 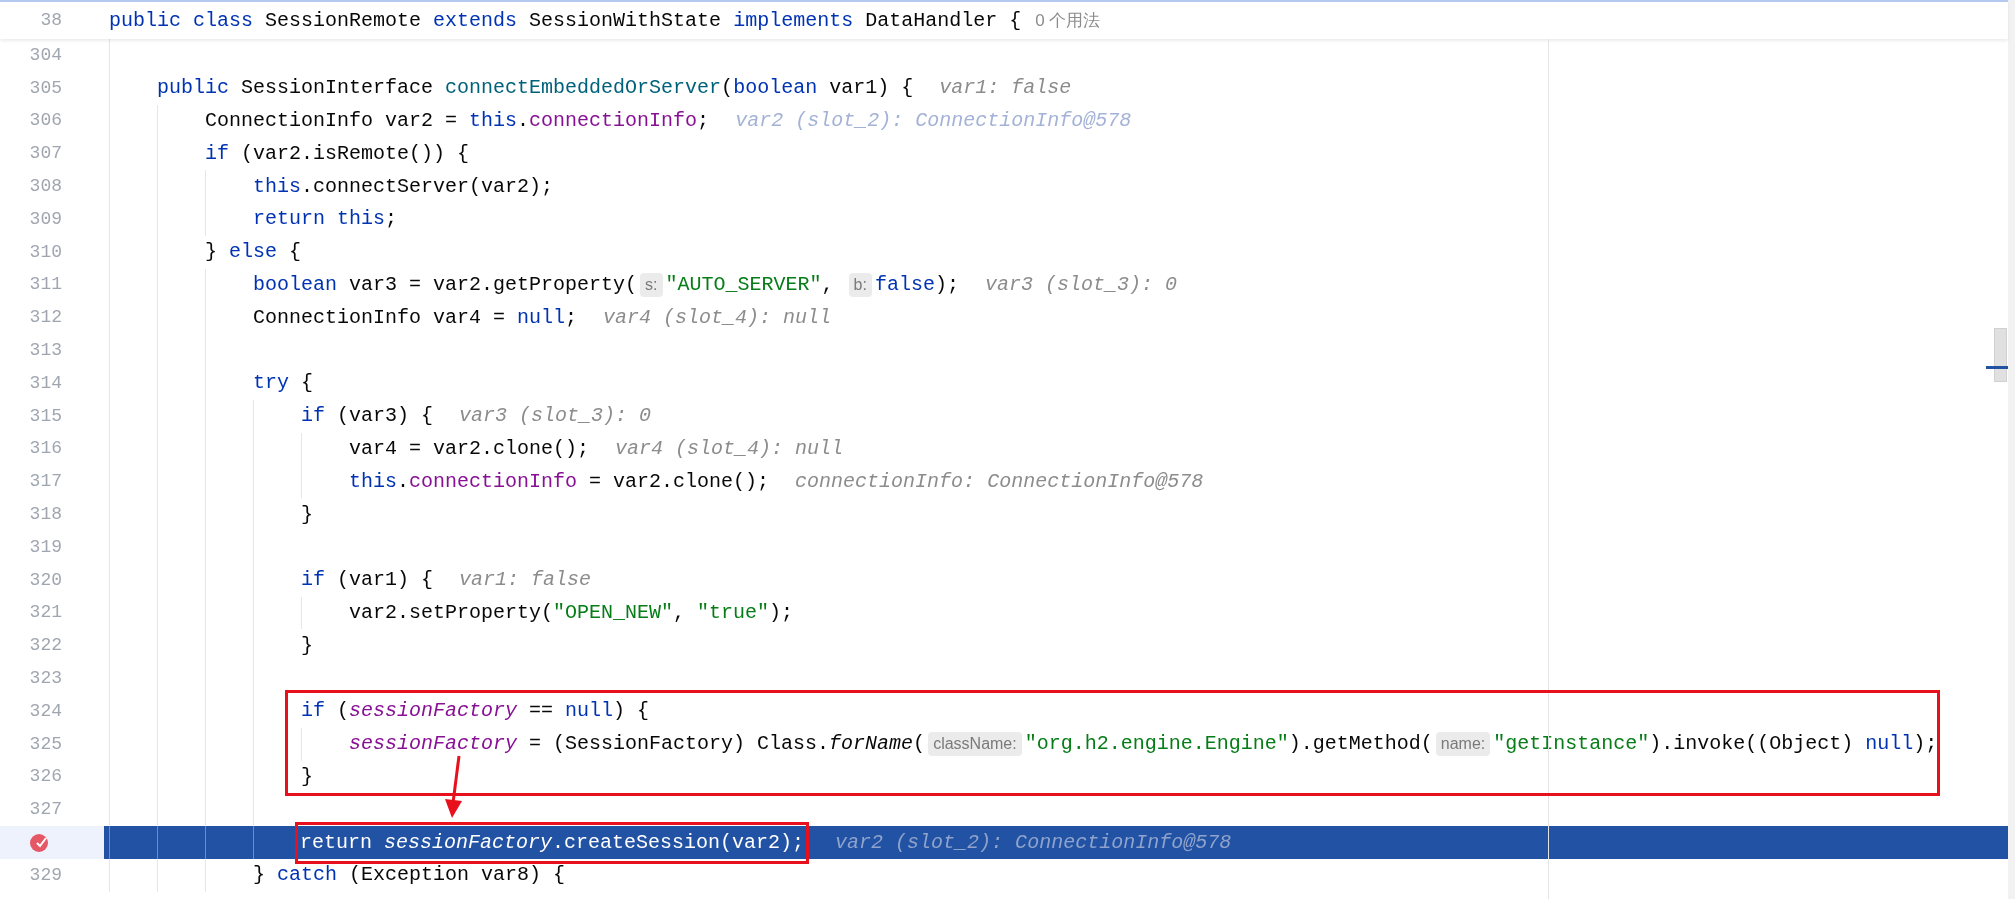 What do you see at coordinates (45, 219) in the screenshot?
I see `line-number: 309` at bounding box center [45, 219].